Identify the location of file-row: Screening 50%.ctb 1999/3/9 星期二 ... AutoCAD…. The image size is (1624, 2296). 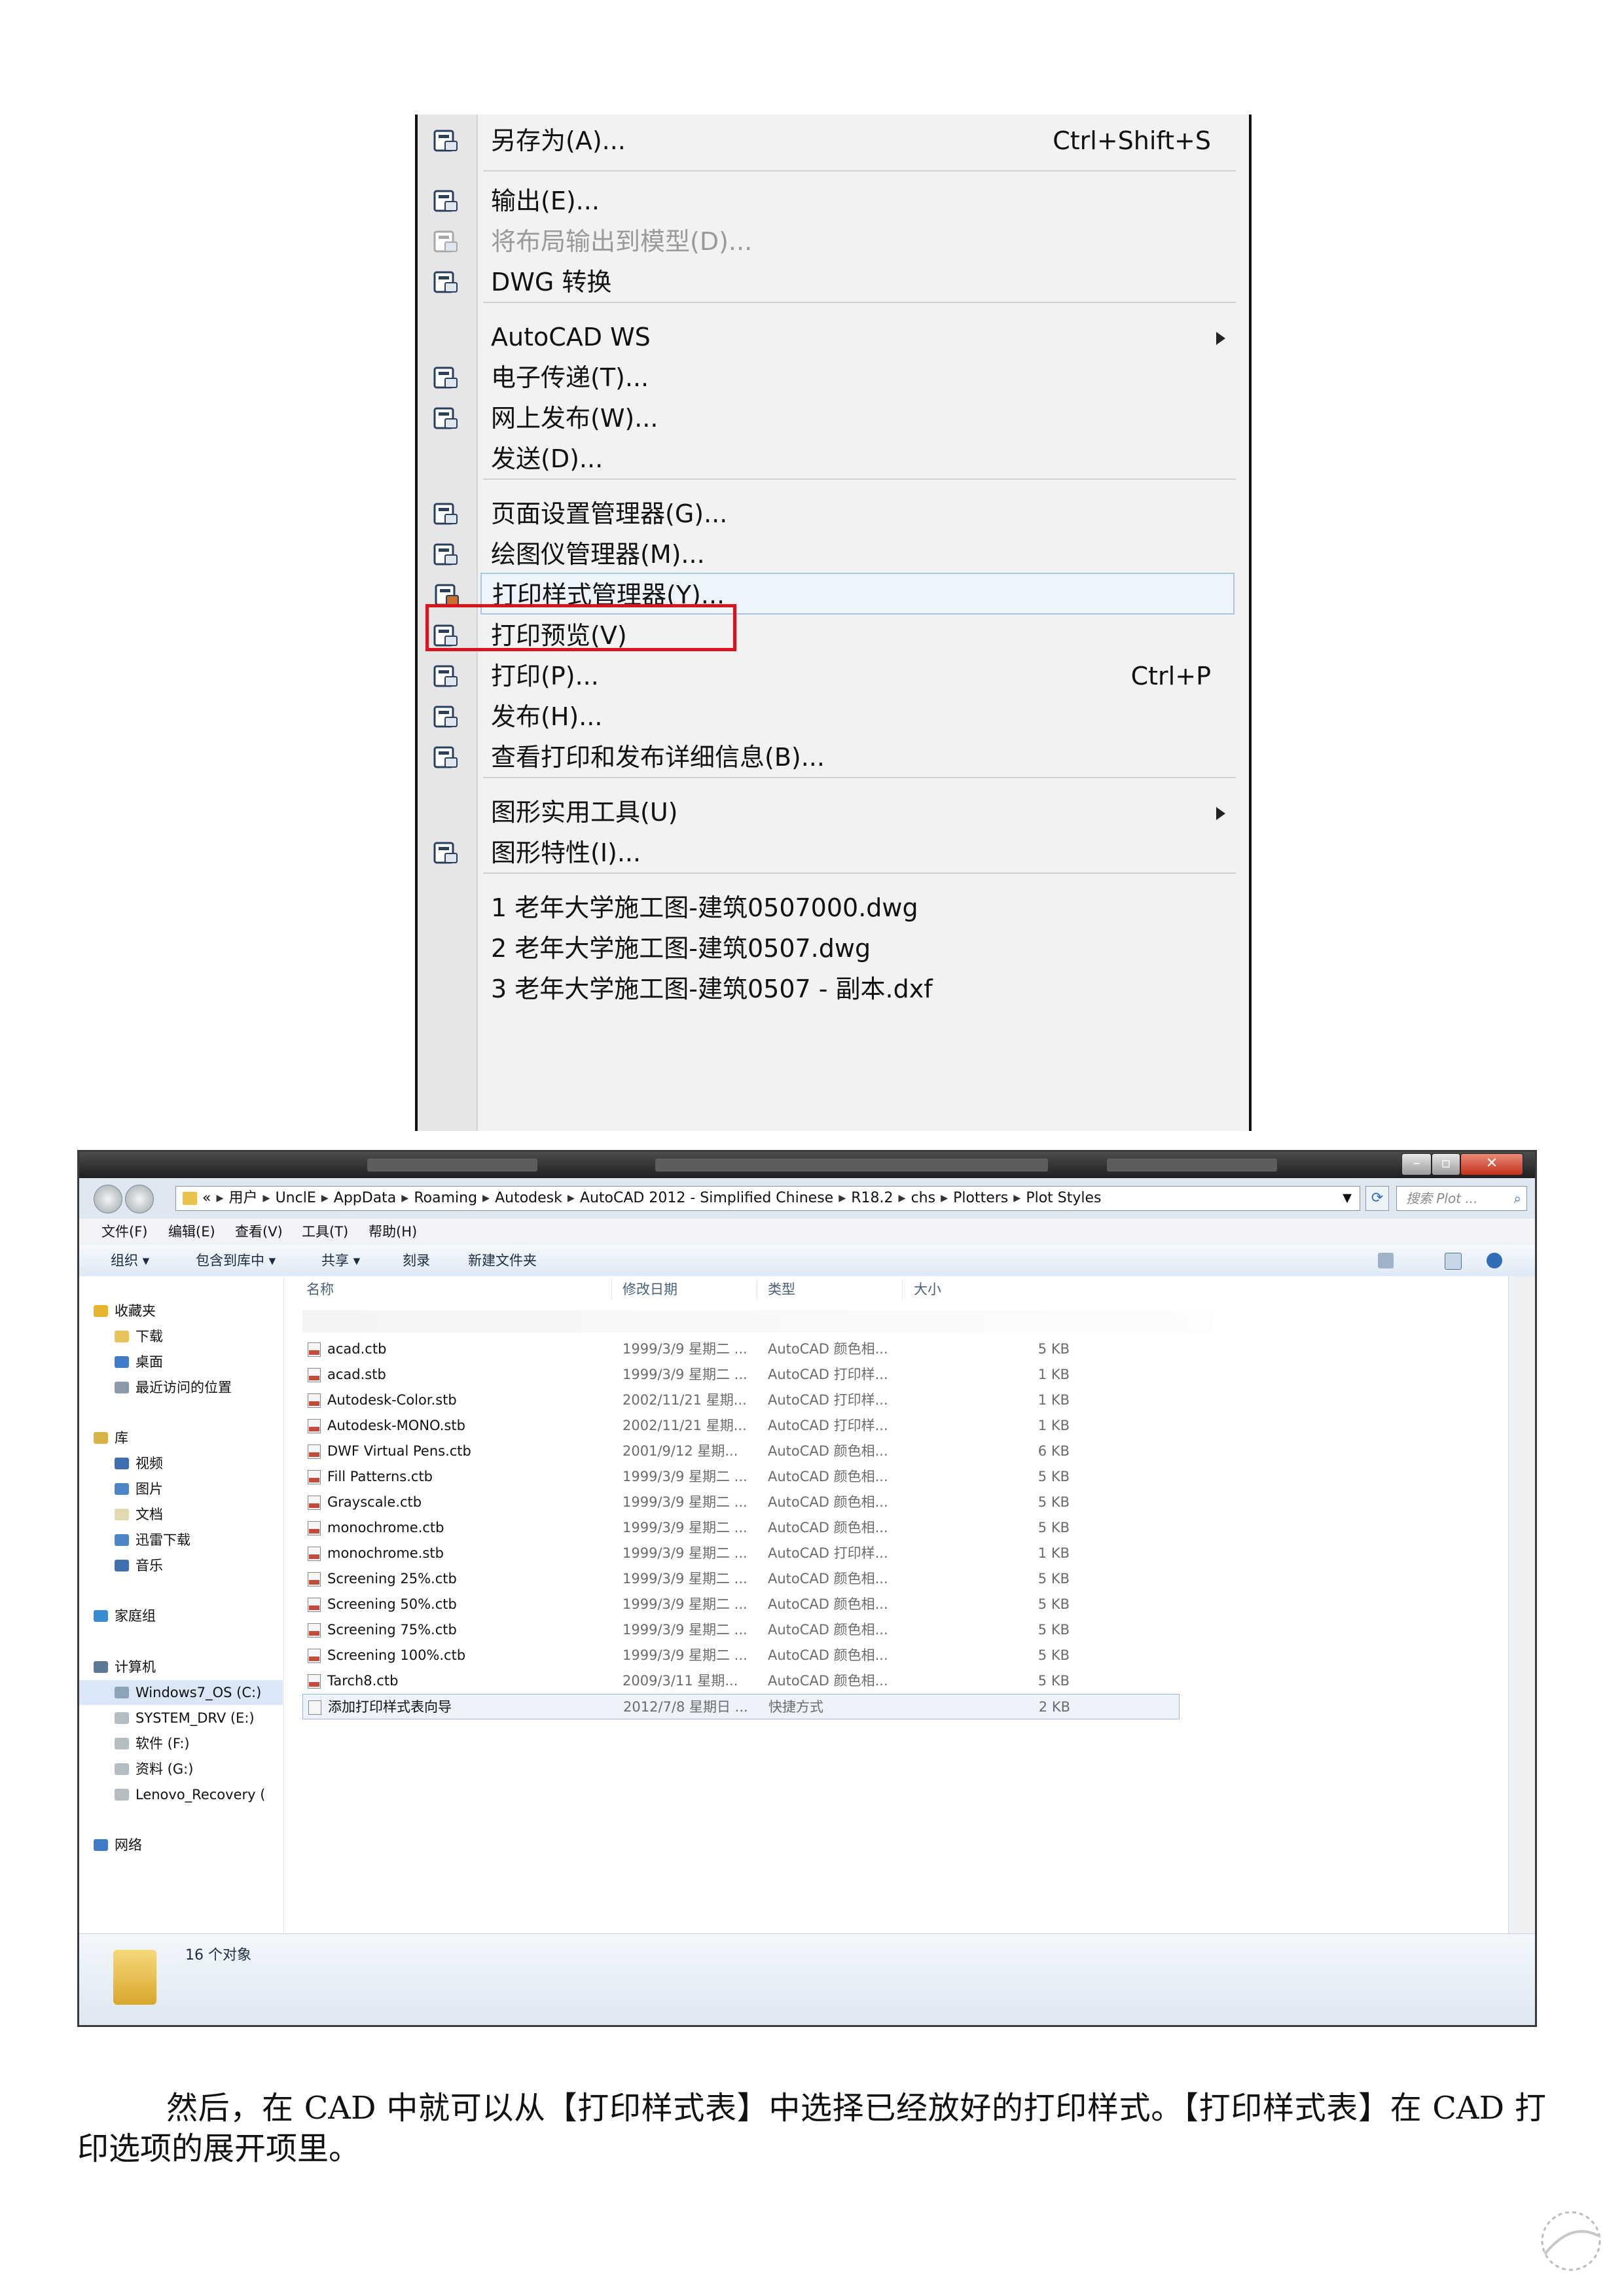
(732, 1604).